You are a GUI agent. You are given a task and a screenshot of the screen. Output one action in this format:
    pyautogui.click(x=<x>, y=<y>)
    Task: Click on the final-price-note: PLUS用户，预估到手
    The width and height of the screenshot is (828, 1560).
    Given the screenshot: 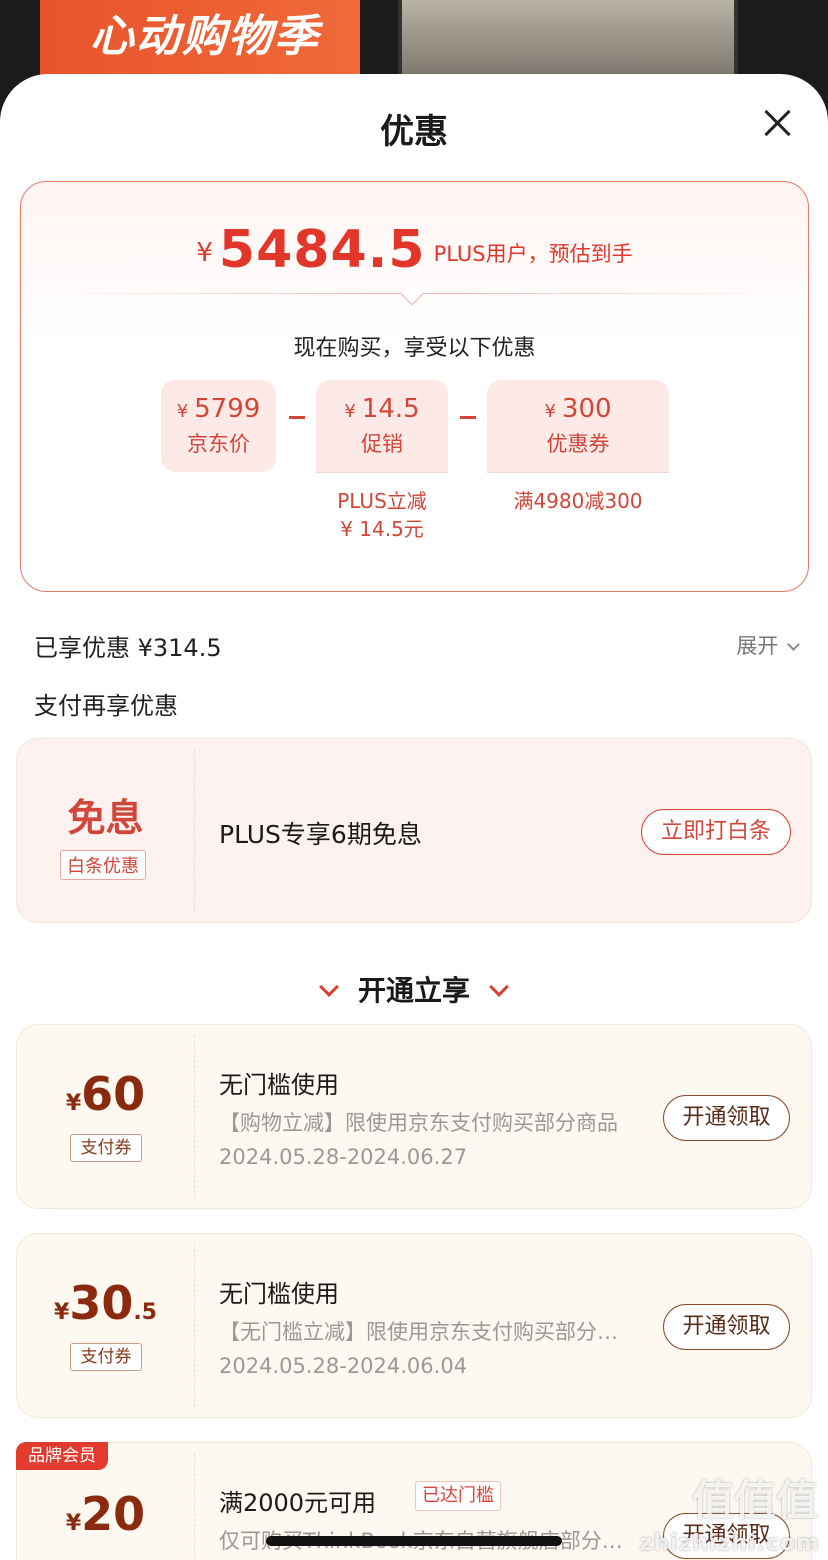 What is the action you would take?
    pyautogui.click(x=533, y=254)
    